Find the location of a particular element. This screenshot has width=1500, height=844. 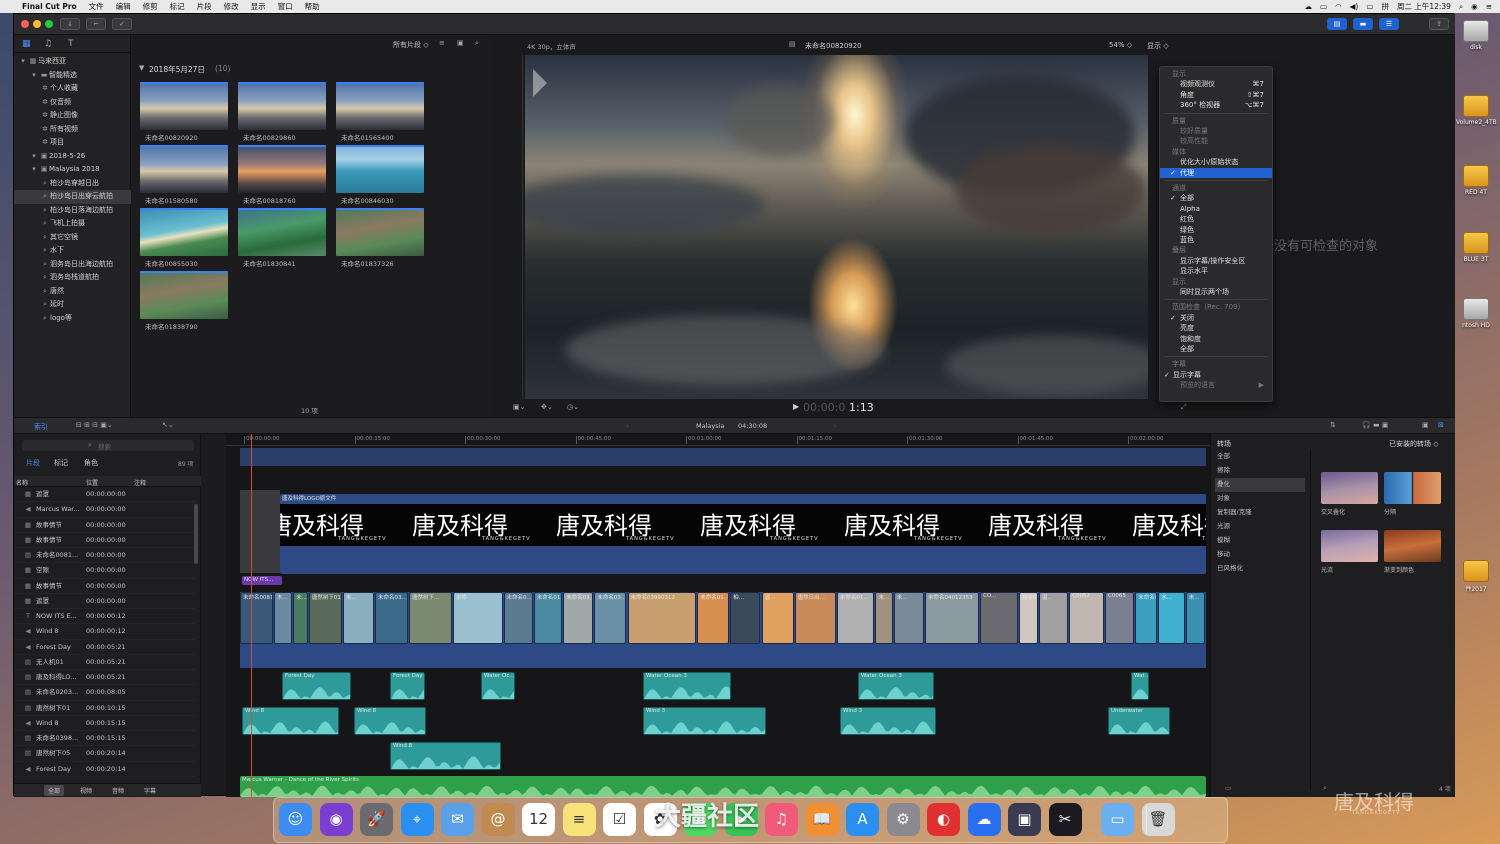

final-cut-pro-icon: ✂ is located at coordinates (1065, 819).